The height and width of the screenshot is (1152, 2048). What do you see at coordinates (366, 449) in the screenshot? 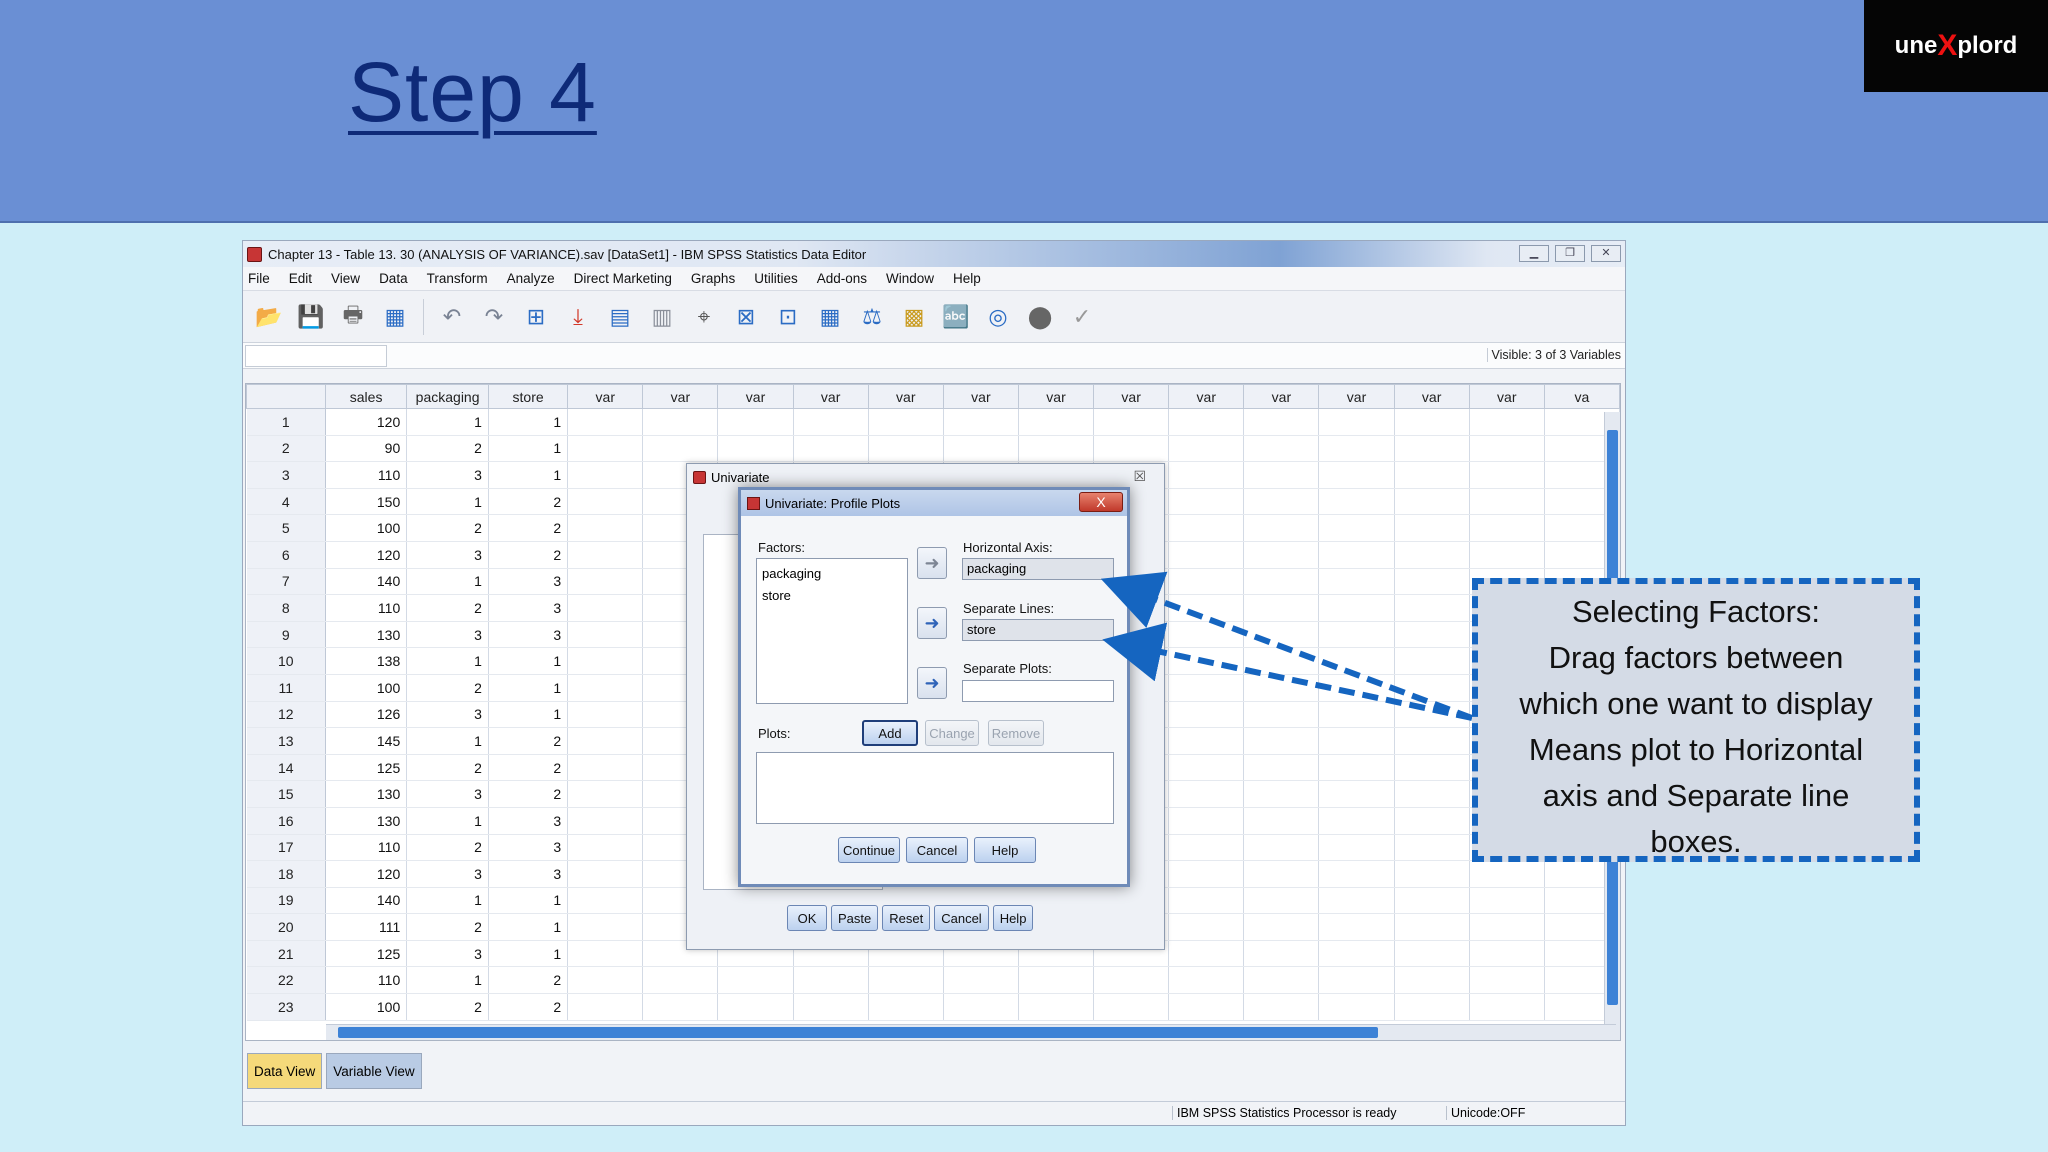
I see `data-cell: 90` at bounding box center [366, 449].